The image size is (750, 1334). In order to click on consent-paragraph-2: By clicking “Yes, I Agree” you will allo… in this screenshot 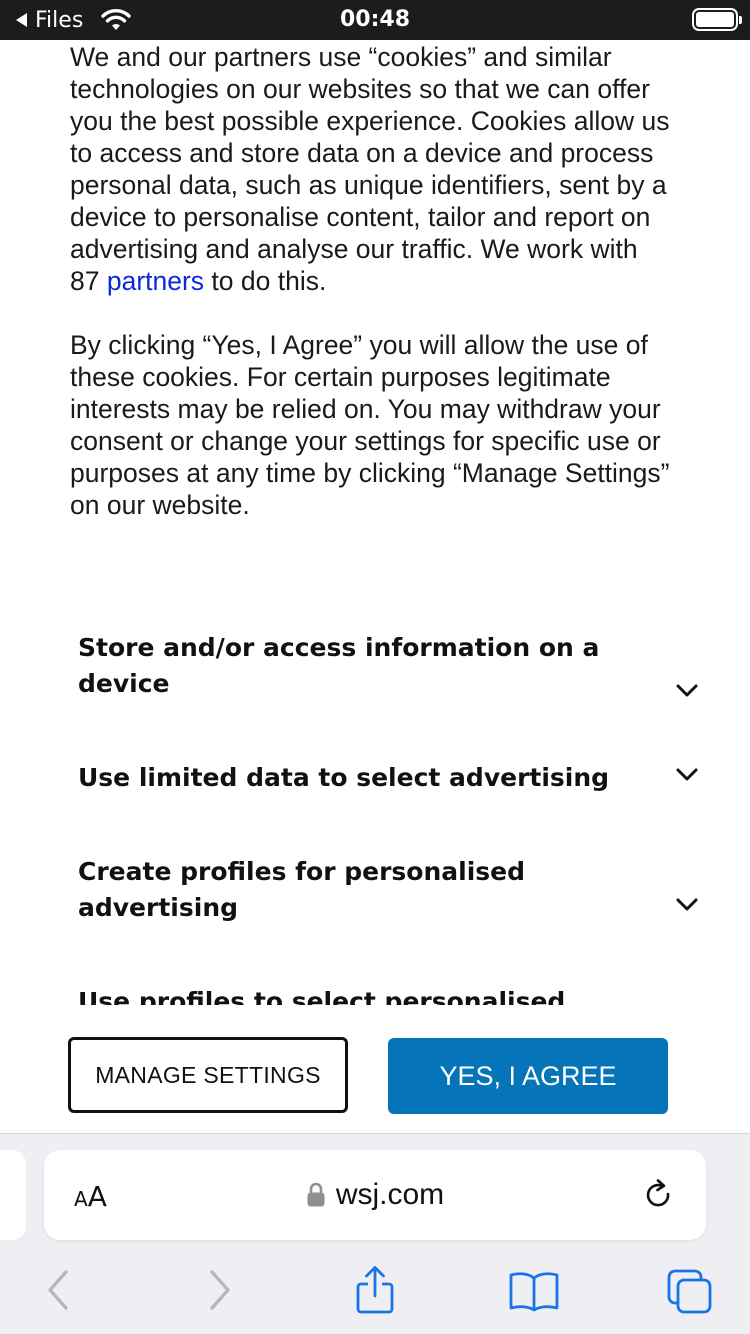, I will do `click(370, 425)`.